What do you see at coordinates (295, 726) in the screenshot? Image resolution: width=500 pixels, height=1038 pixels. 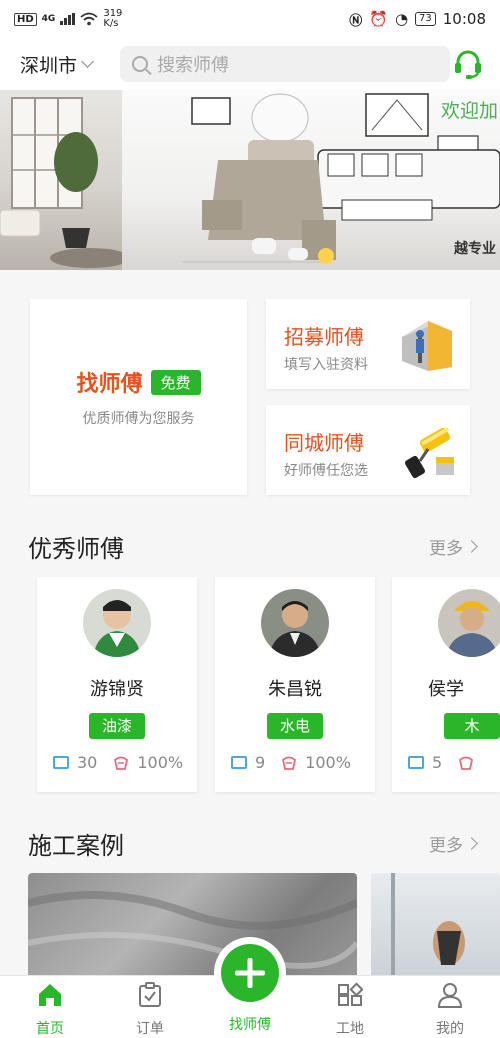 I see `master-skill-tag: 水电` at bounding box center [295, 726].